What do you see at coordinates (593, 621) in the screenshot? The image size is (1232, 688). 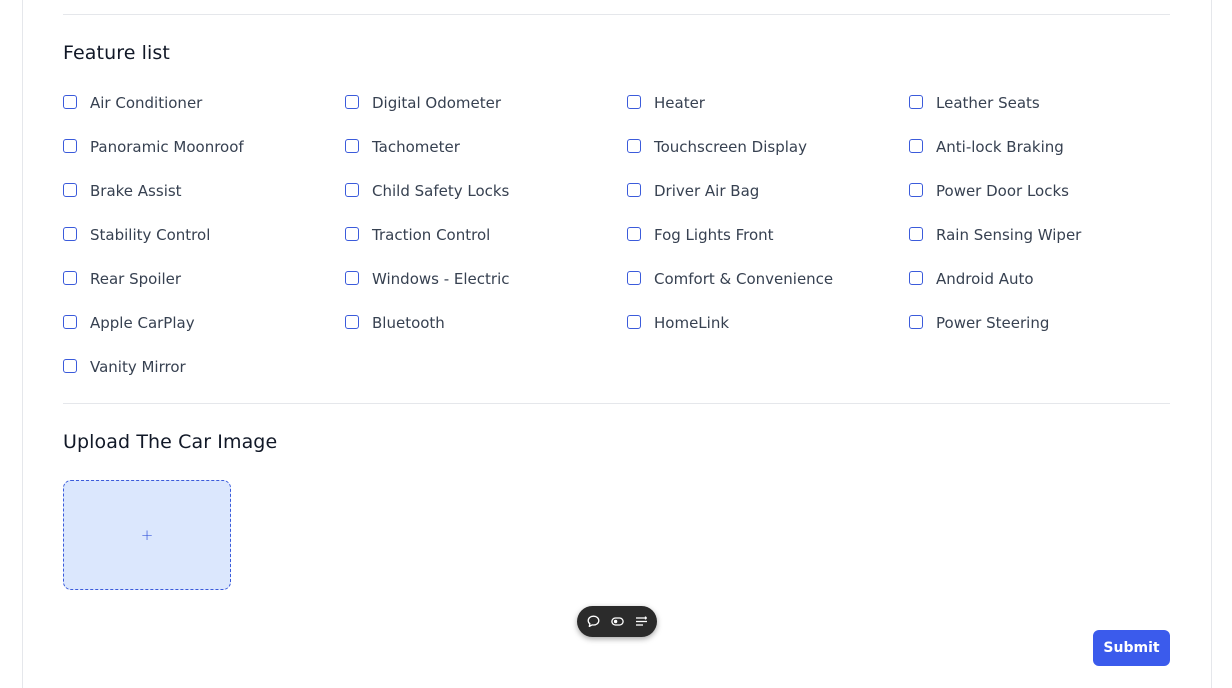 I see `comment-icon` at bounding box center [593, 621].